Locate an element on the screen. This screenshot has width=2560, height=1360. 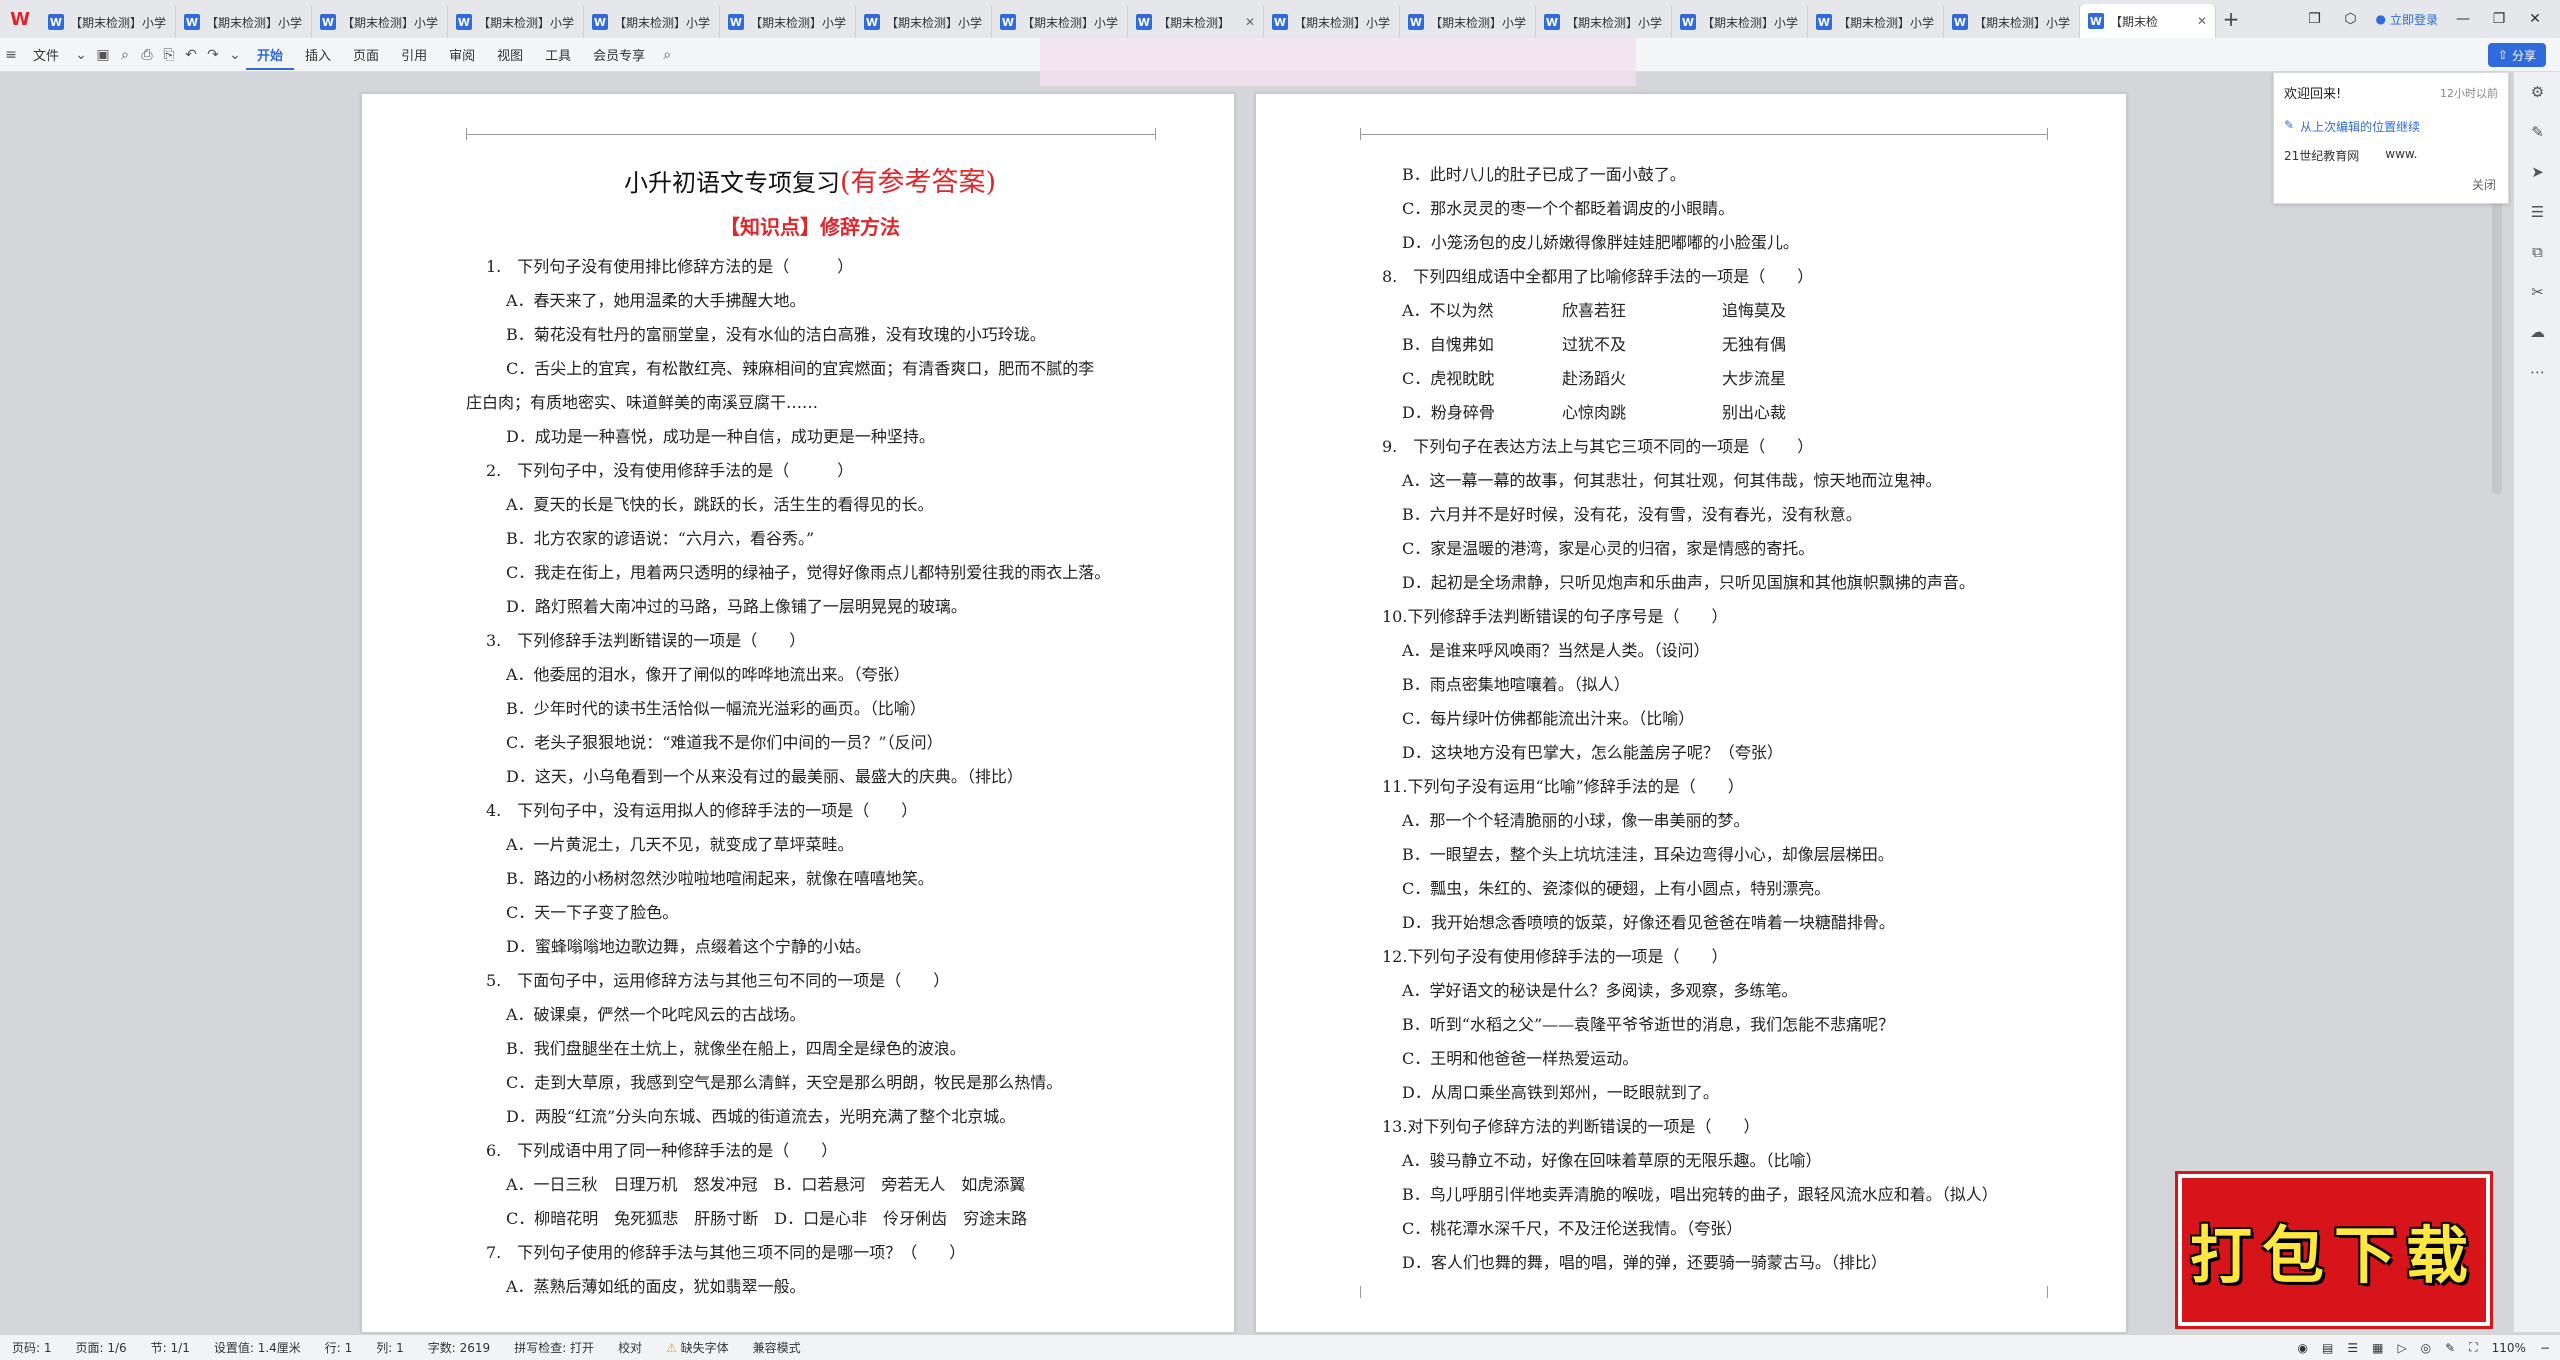
status-missing-font: ⚠ 缺失字体 is located at coordinates (697, 1347).